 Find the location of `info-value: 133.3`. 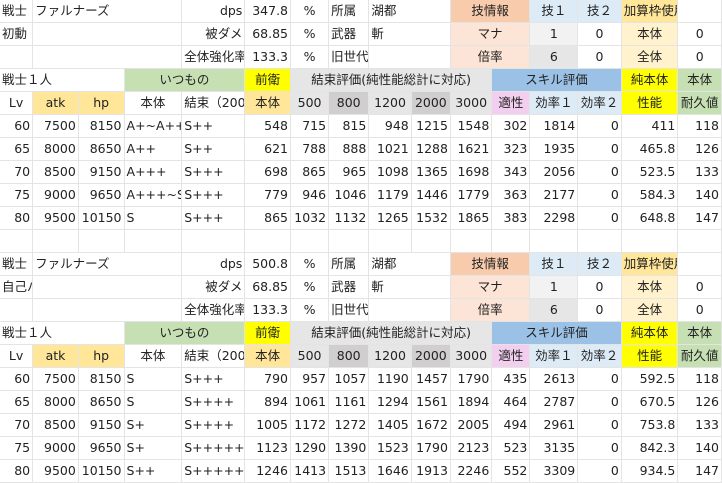

info-value: 133.3 is located at coordinates (268, 57).